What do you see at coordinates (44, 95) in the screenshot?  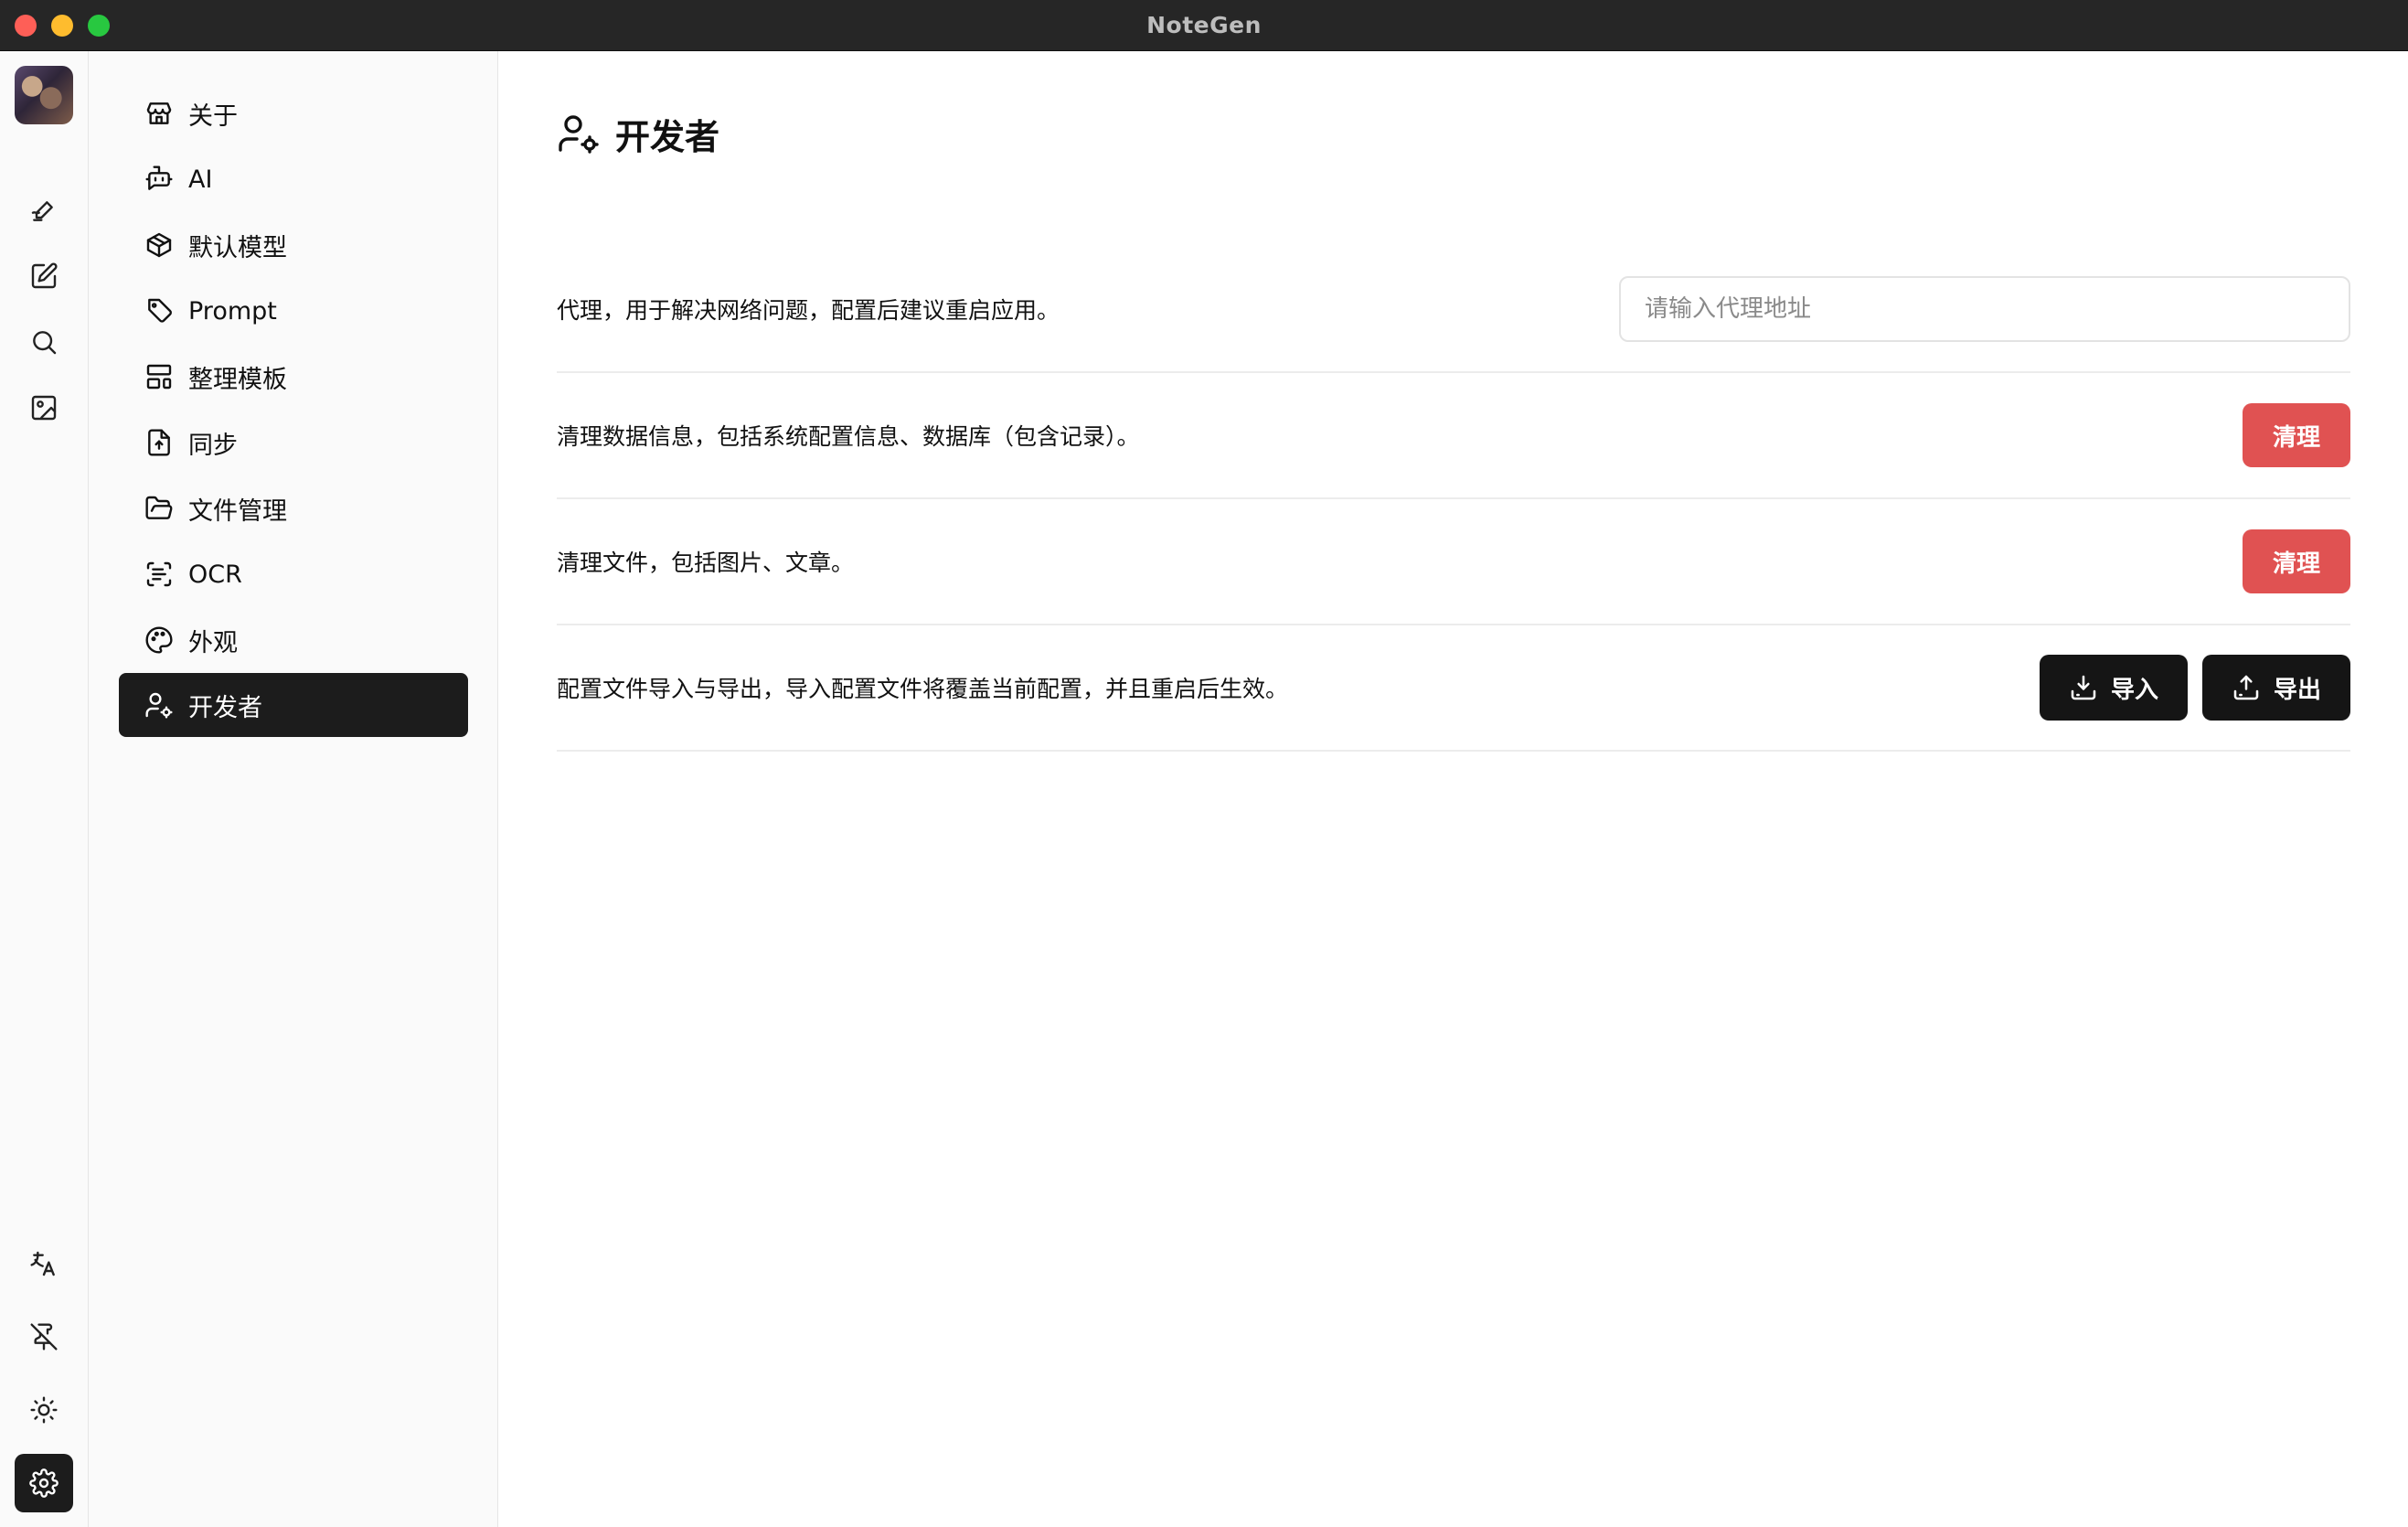 I see `avatar` at bounding box center [44, 95].